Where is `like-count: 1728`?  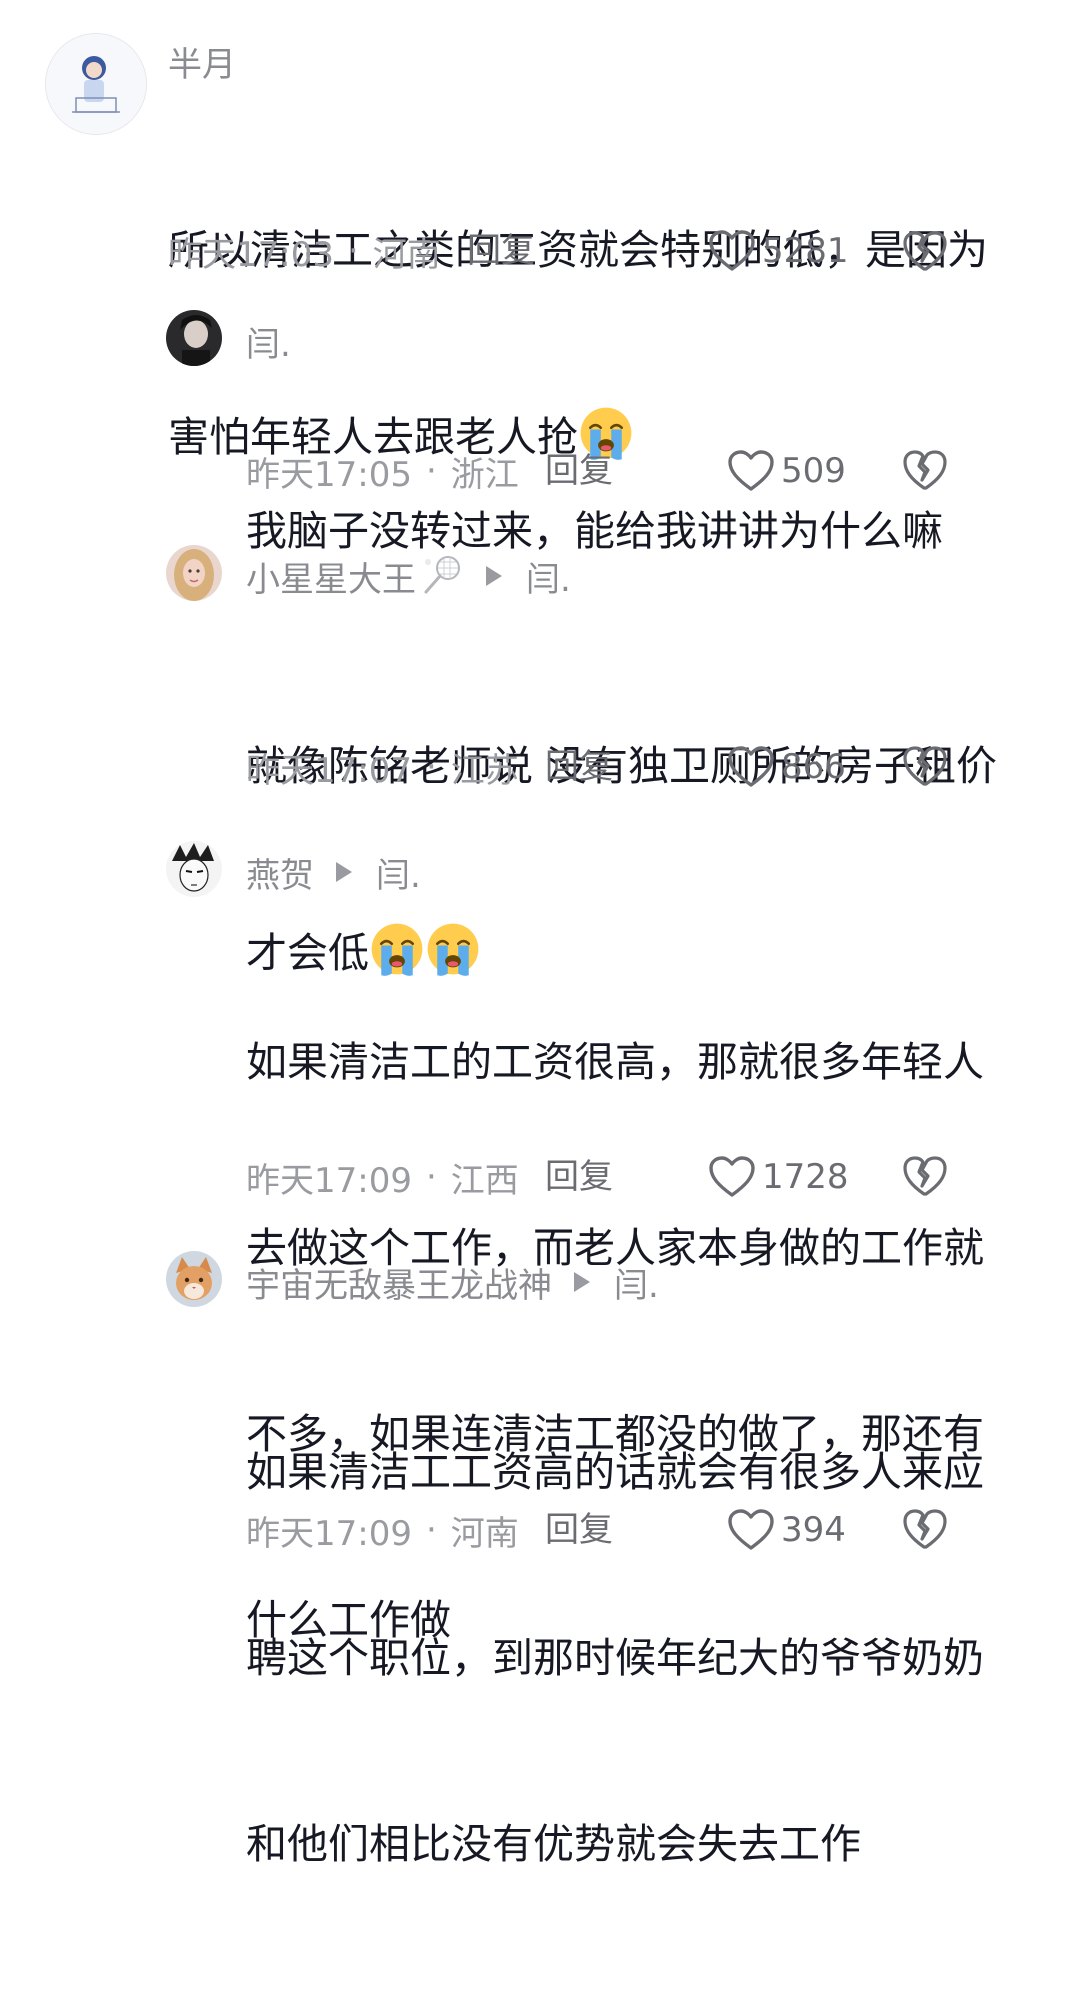
like-count: 1728 is located at coordinates (805, 1177).